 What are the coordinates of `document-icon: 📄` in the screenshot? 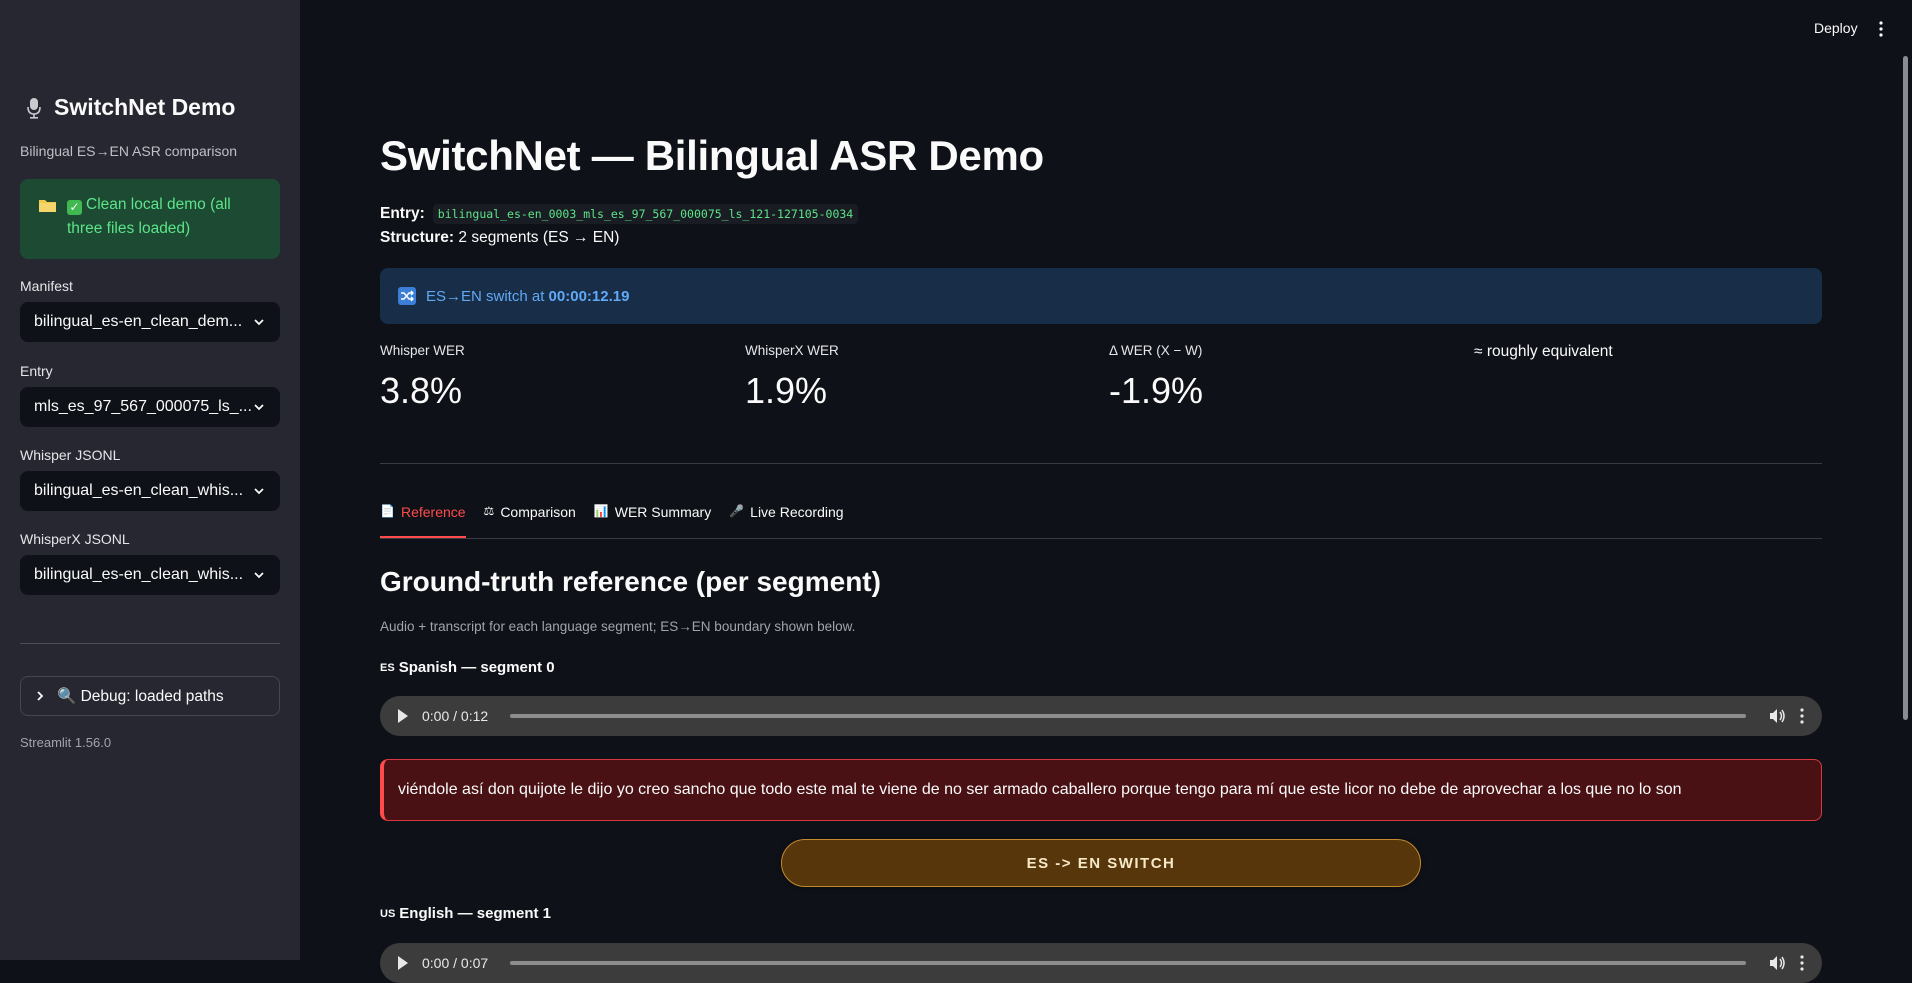 It's located at (387, 511).